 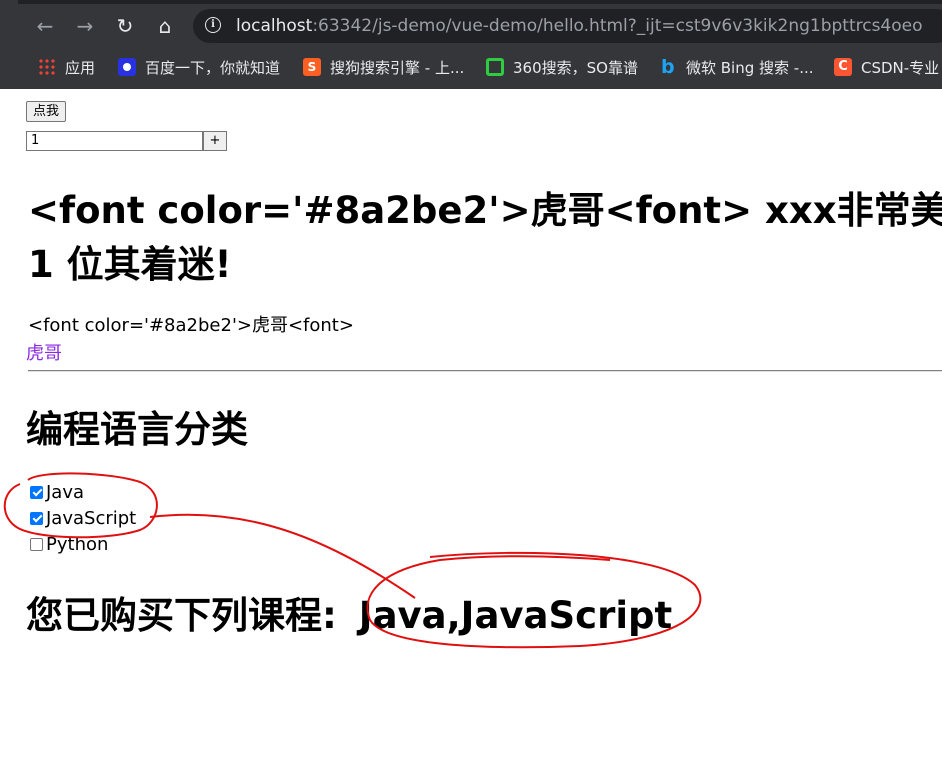 What do you see at coordinates (91, 518) in the screenshot?
I see `language-label: JavaScript` at bounding box center [91, 518].